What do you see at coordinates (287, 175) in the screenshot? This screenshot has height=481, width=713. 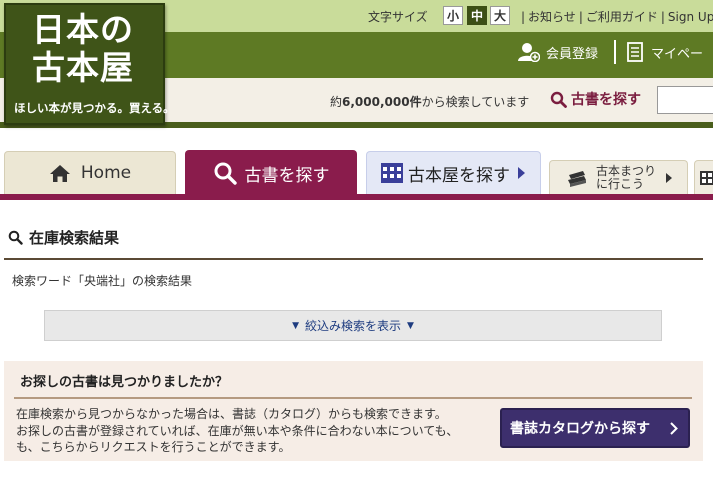 I see `tab-search-books-label: 古書を探す` at bounding box center [287, 175].